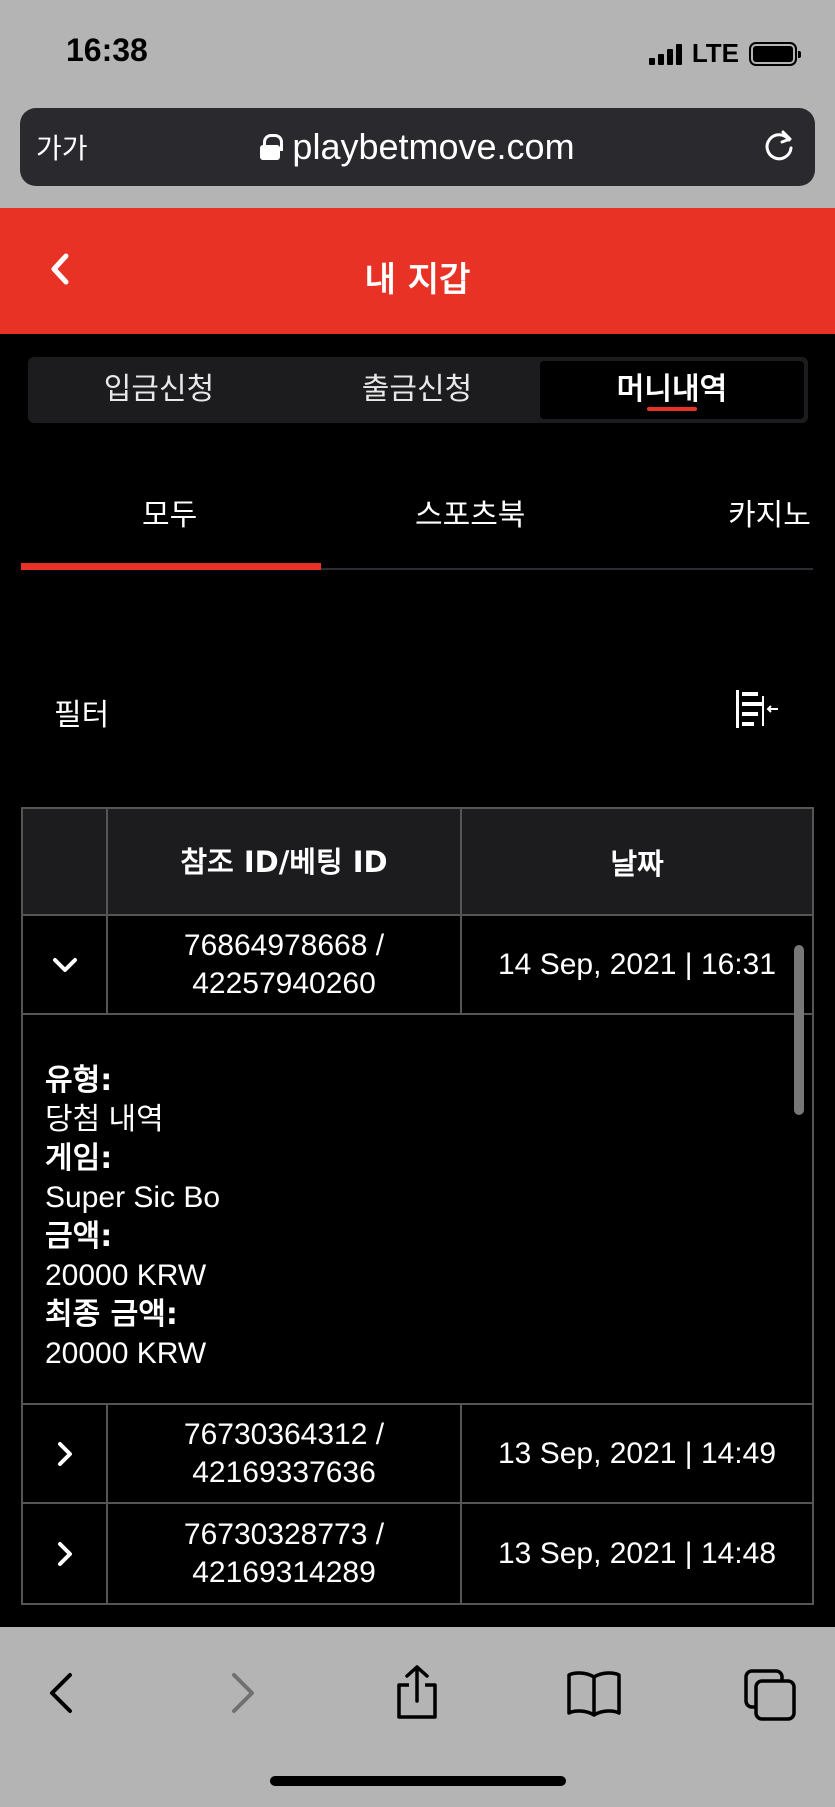  Describe the element at coordinates (171, 566) in the screenshot. I see `active-subtab-indicator` at that location.